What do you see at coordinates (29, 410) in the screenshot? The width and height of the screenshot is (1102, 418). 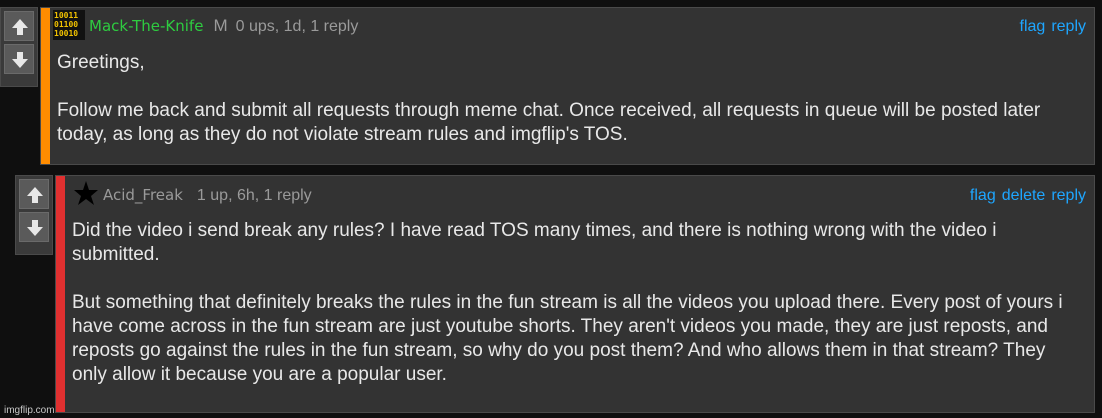 I see `watermark: imgflip.com` at bounding box center [29, 410].